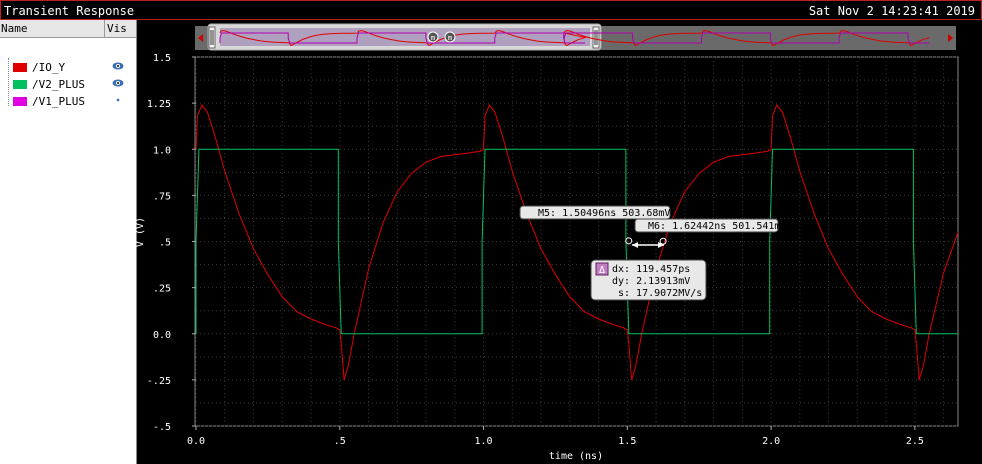 This screenshot has width=982, height=464. What do you see at coordinates (717, 226) in the screenshot?
I see `marker-m6-label: M6: 1.62442ns 501.541mV` at bounding box center [717, 226].